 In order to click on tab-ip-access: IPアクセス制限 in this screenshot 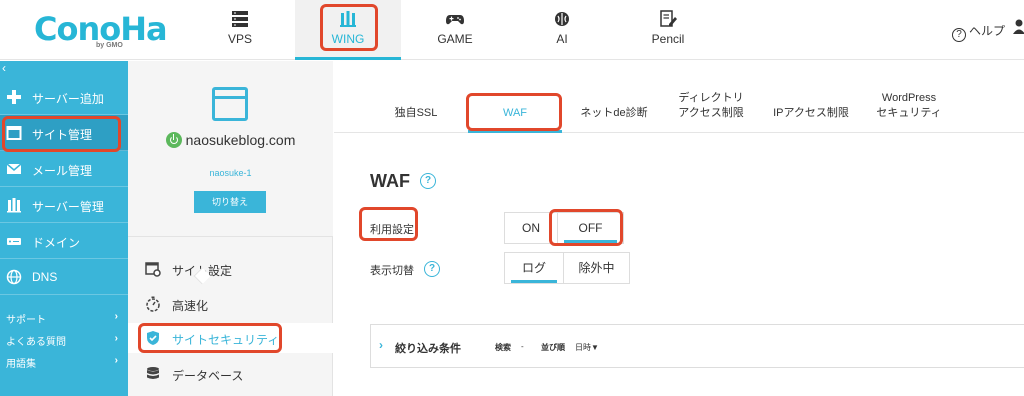, I will do `click(811, 97)`.